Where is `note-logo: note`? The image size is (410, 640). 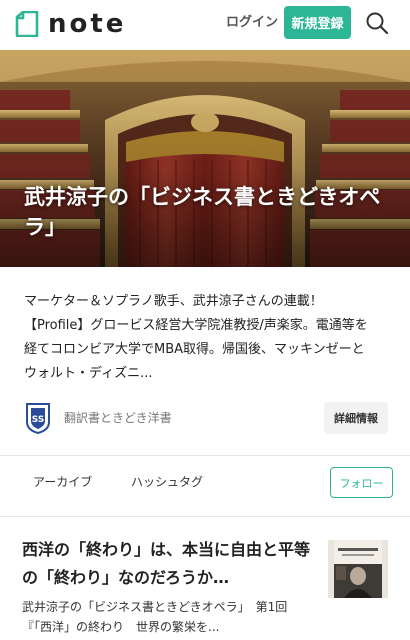 note-logo: note is located at coordinates (70, 24).